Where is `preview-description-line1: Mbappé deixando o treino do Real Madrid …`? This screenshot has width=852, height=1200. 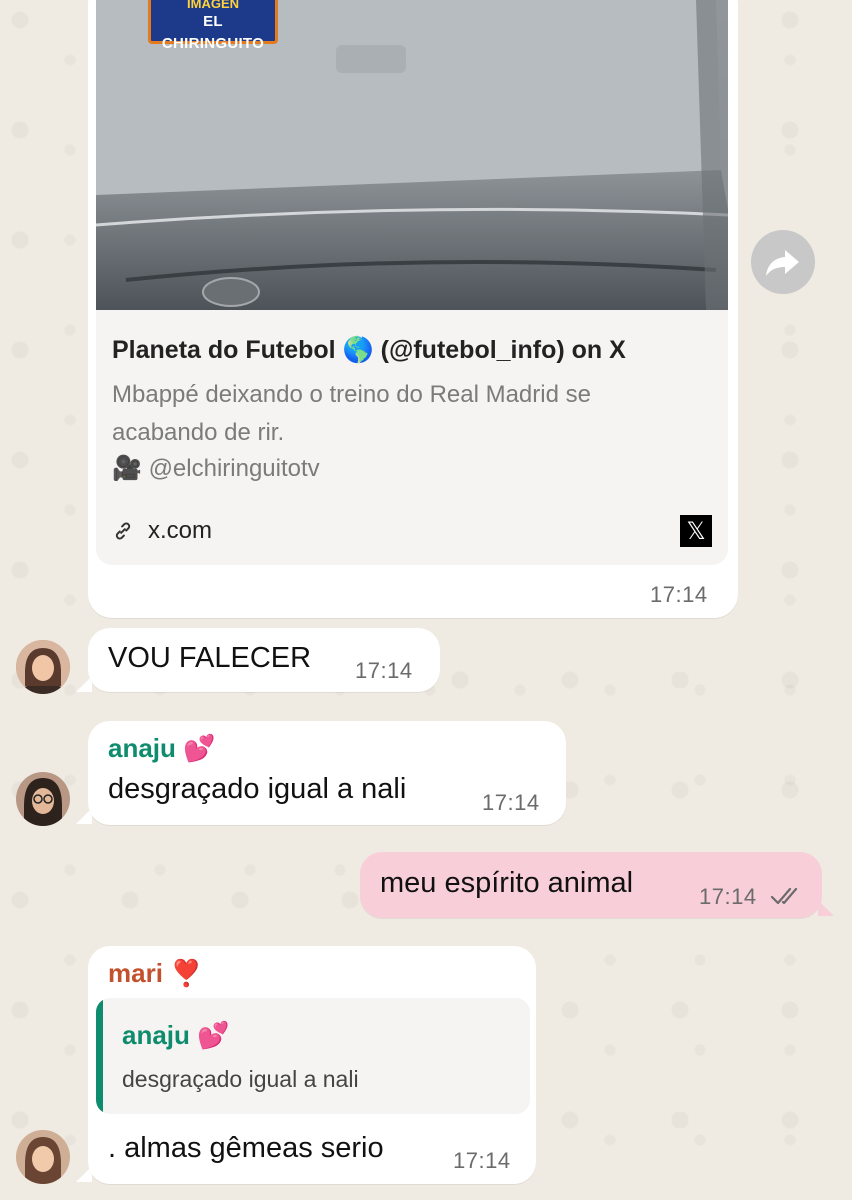
preview-description-line1: Mbappé deixando o treino do Real Madrid … is located at coordinates (351, 394).